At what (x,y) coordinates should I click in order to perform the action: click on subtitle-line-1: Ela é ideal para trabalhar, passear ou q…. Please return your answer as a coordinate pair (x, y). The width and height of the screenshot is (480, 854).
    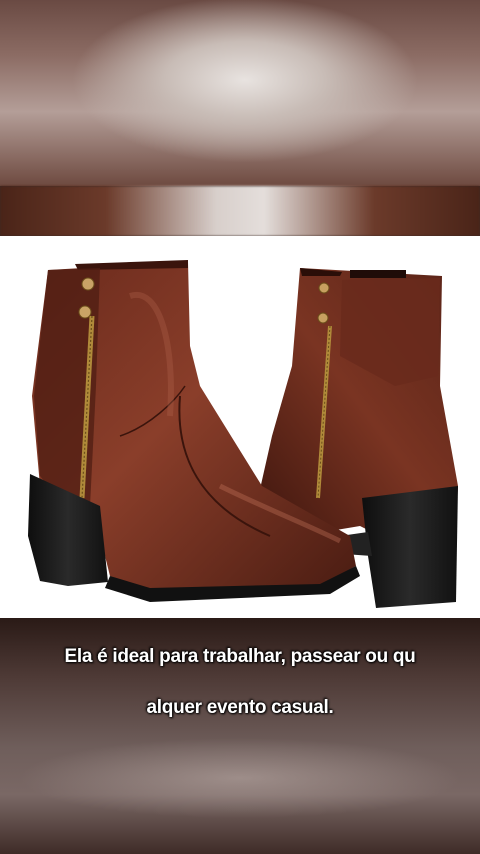
    Looking at the image, I should click on (240, 656).